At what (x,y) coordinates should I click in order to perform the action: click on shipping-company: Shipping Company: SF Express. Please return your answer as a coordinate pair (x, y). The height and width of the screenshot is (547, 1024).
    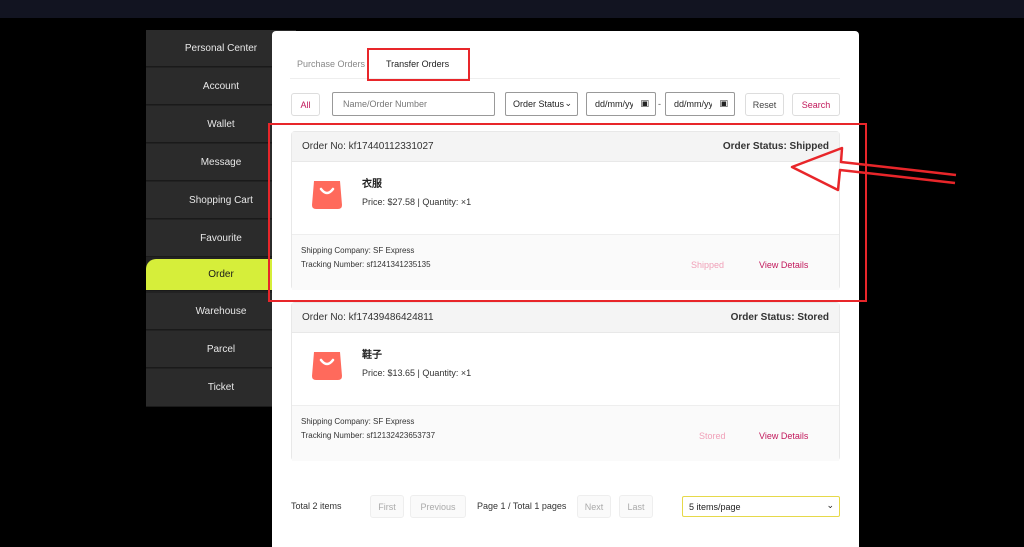
    Looking at the image, I should click on (358, 421).